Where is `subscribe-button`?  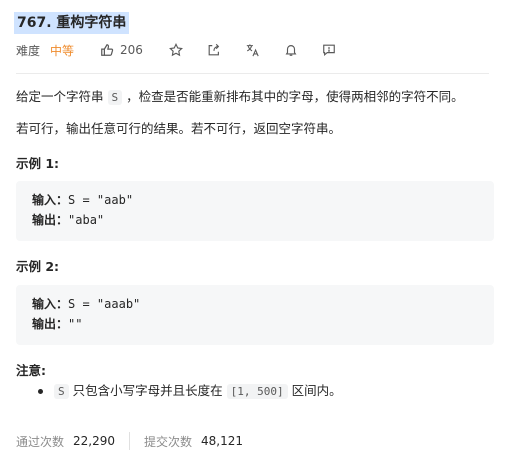
subscribe-button is located at coordinates (291, 50).